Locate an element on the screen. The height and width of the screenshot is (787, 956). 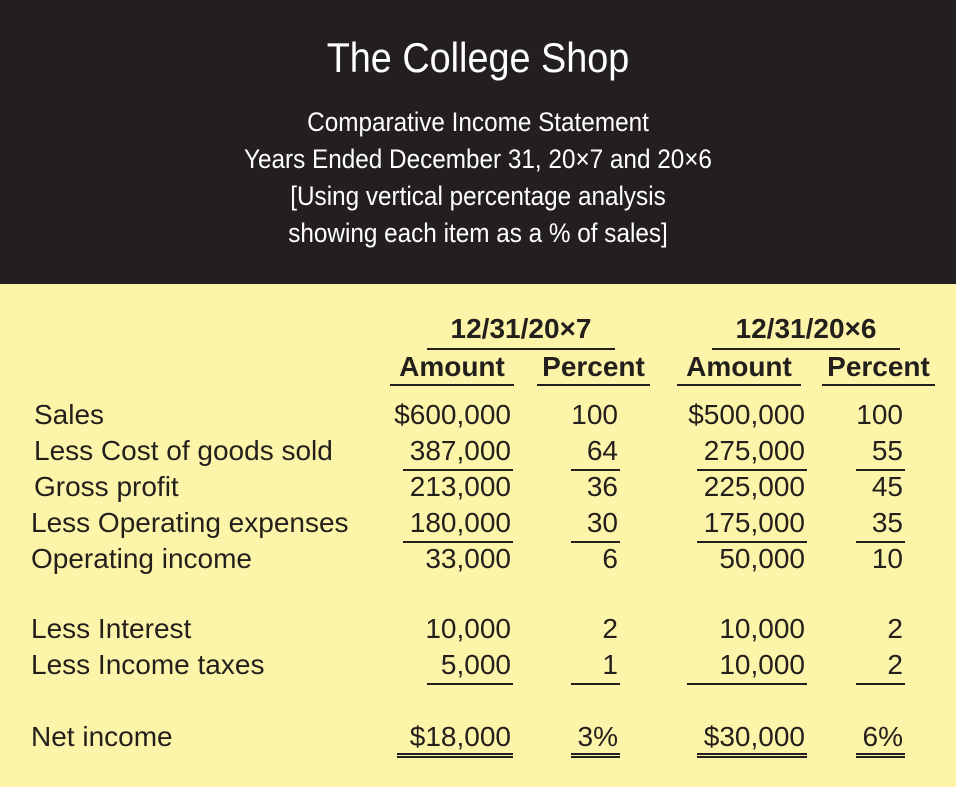
percent-header-20x7: Percent is located at coordinates (593, 368).